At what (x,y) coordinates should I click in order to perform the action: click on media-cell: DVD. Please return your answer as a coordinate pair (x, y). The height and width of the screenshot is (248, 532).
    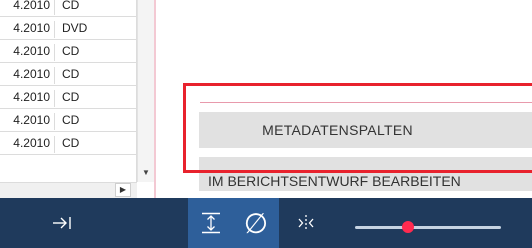
    Looking at the image, I should click on (75, 28).